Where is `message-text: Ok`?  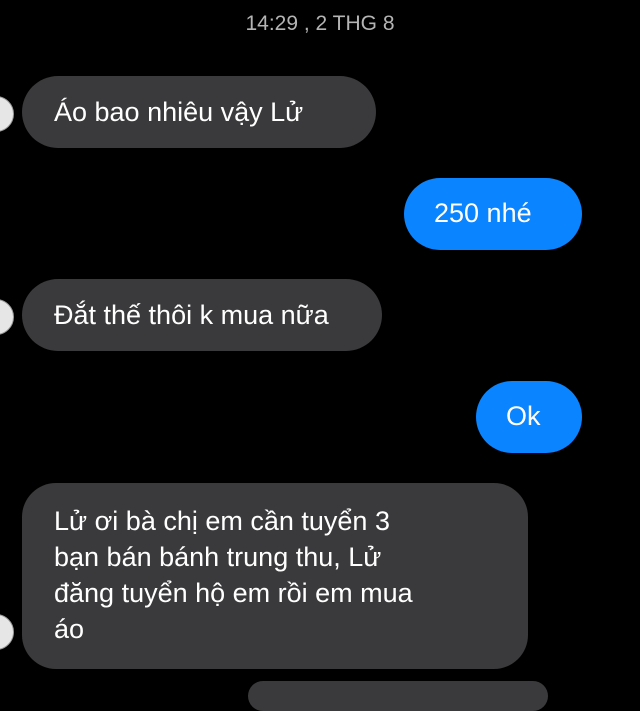 message-text: Ok is located at coordinates (523, 416).